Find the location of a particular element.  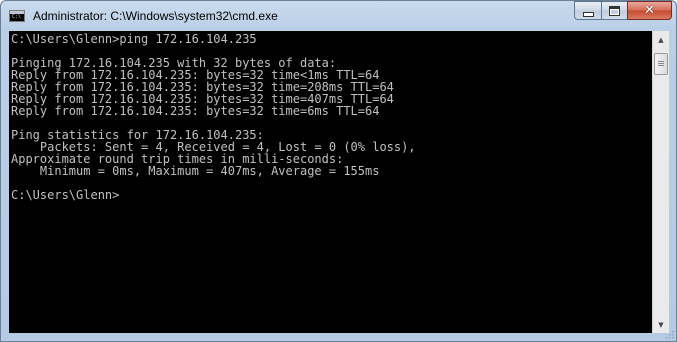

scroll-up-arrow-icon: ▲ is located at coordinates (661, 39).